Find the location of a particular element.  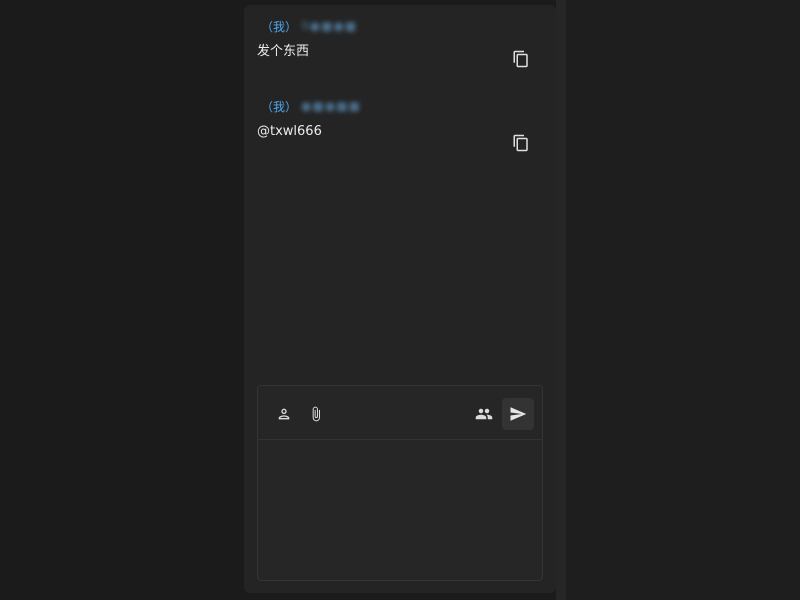

send-icon is located at coordinates (518, 414).